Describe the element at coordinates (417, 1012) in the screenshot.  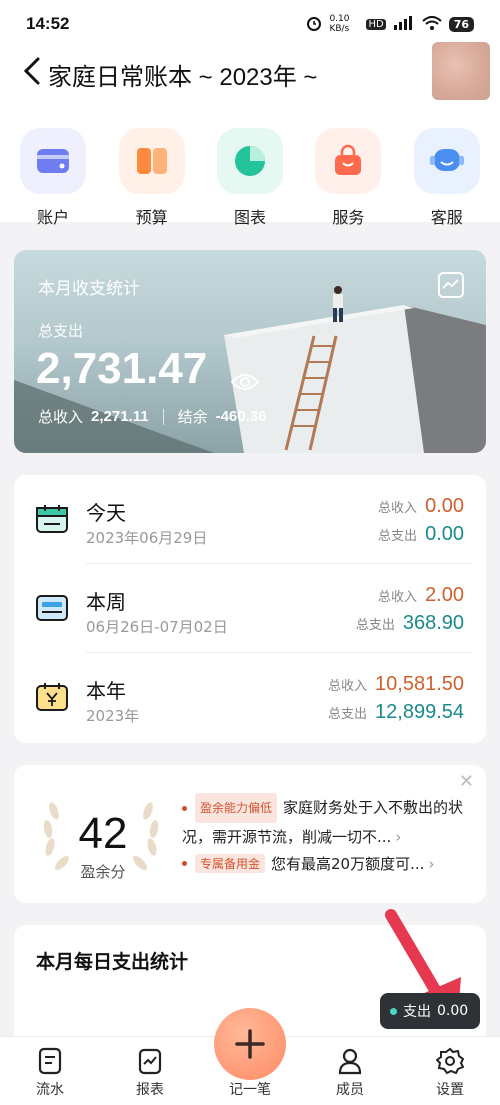
I see `pill-label: 支出` at that location.